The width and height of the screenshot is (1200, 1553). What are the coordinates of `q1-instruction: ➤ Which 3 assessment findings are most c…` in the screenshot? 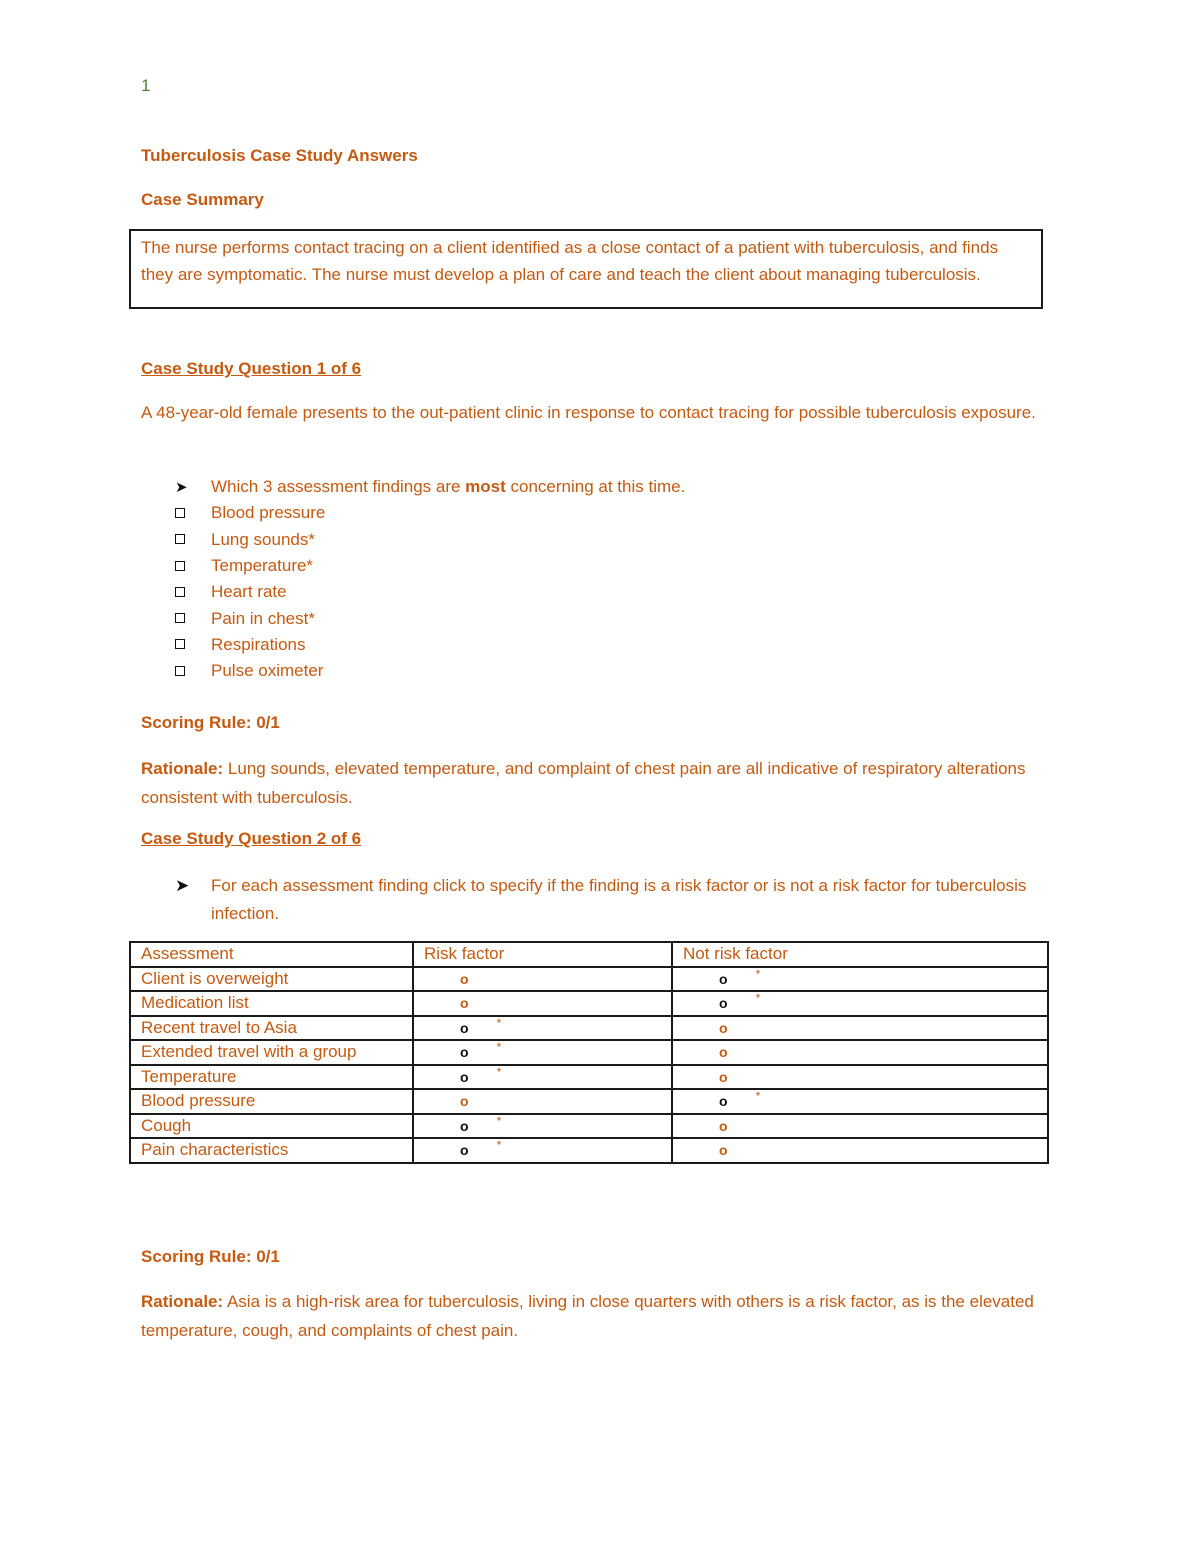 It's located at (430, 487).